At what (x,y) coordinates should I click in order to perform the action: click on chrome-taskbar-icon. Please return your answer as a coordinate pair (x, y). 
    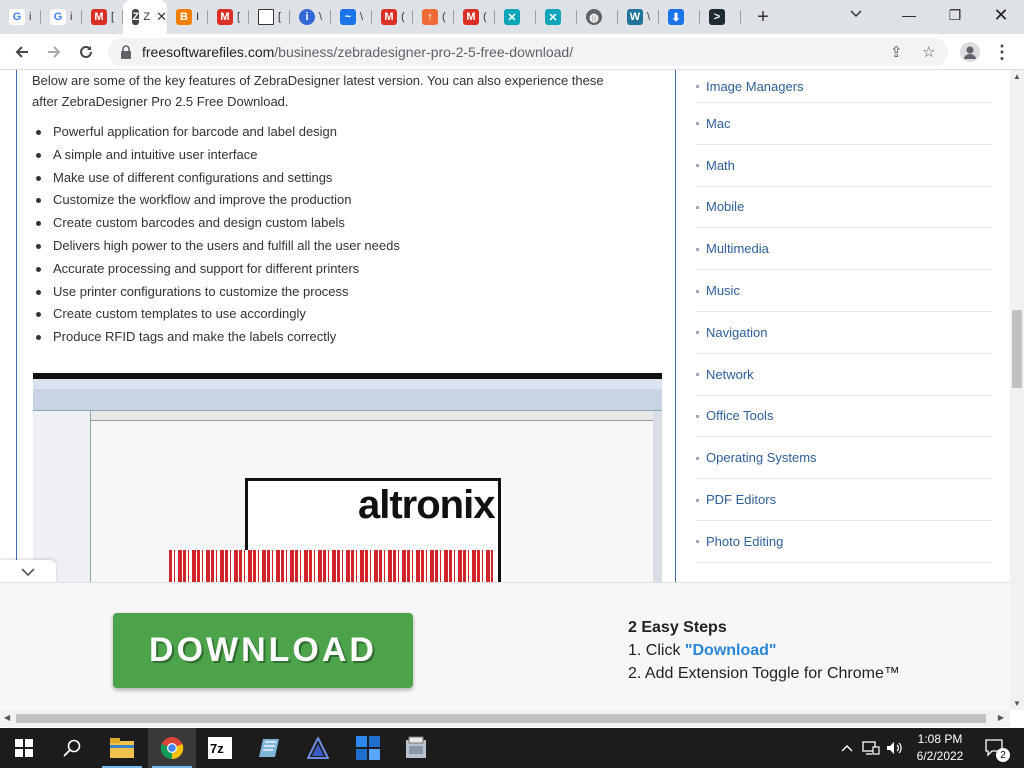
    Looking at the image, I should click on (172, 748).